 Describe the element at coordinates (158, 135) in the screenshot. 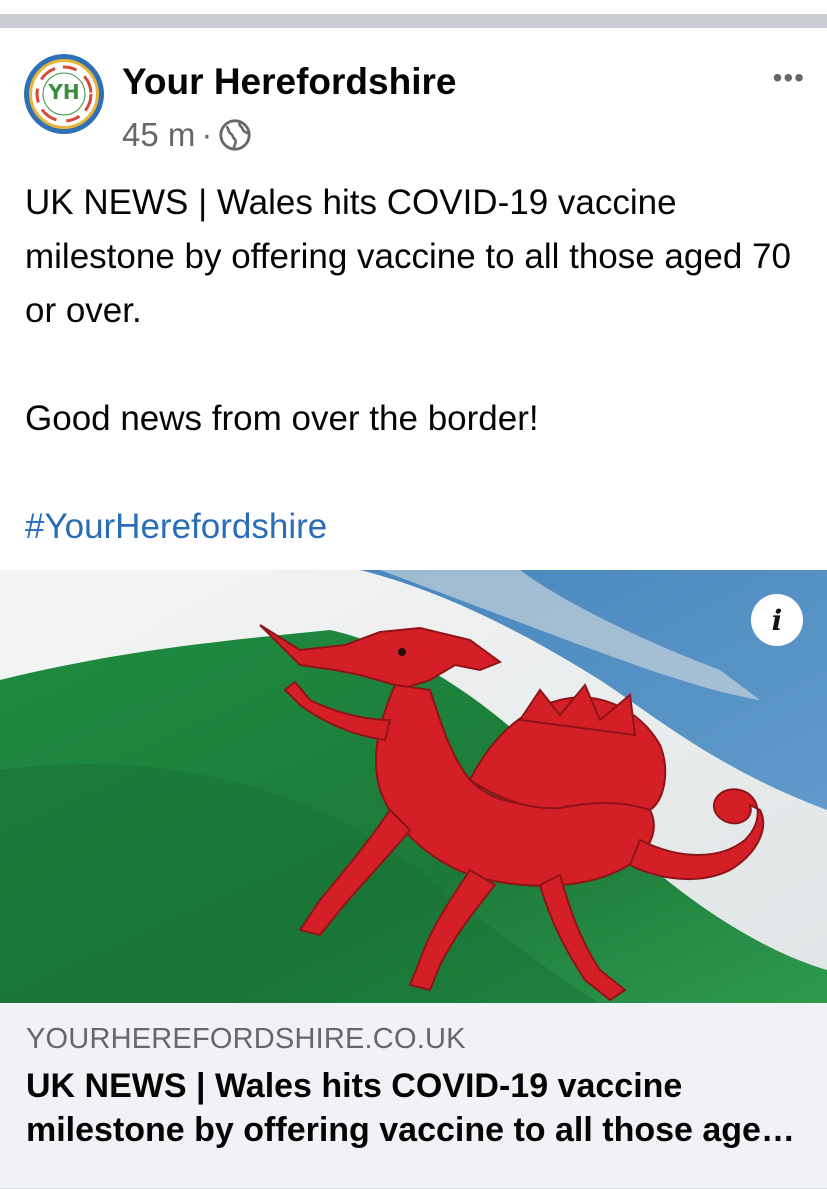

I see `post-timestamp: 45 m` at that location.